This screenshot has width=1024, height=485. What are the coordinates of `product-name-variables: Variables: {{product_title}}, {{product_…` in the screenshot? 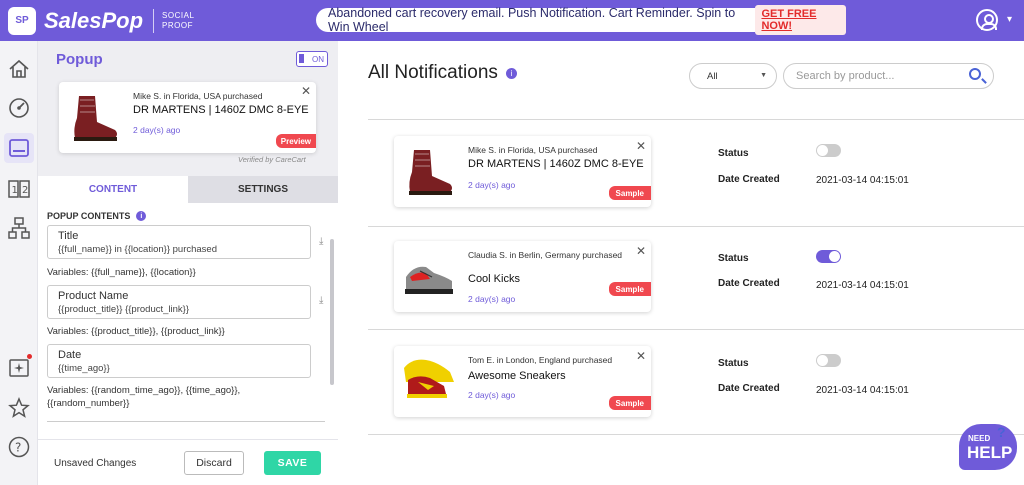 It's located at (136, 331).